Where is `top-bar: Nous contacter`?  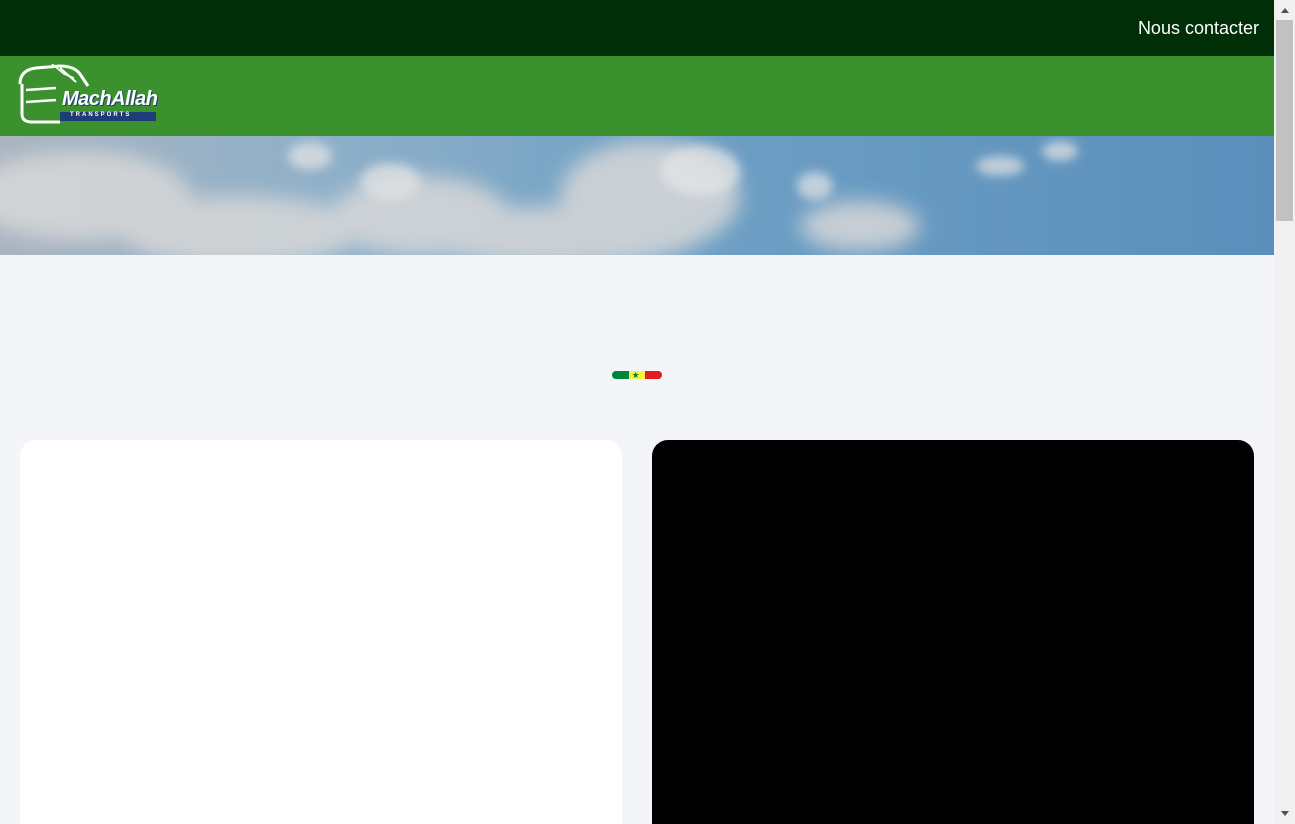 top-bar: Nous contacter is located at coordinates (637, 28).